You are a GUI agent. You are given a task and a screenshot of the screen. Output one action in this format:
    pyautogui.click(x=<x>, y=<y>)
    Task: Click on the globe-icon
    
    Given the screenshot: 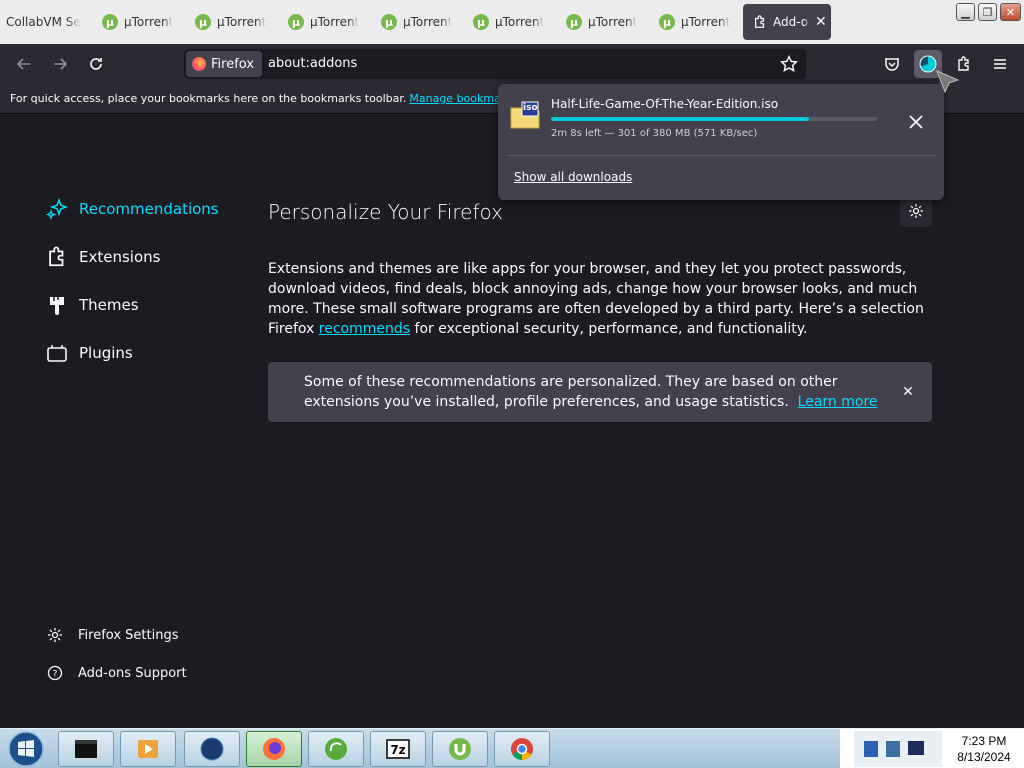 What is the action you would take?
    pyautogui.click(x=212, y=749)
    